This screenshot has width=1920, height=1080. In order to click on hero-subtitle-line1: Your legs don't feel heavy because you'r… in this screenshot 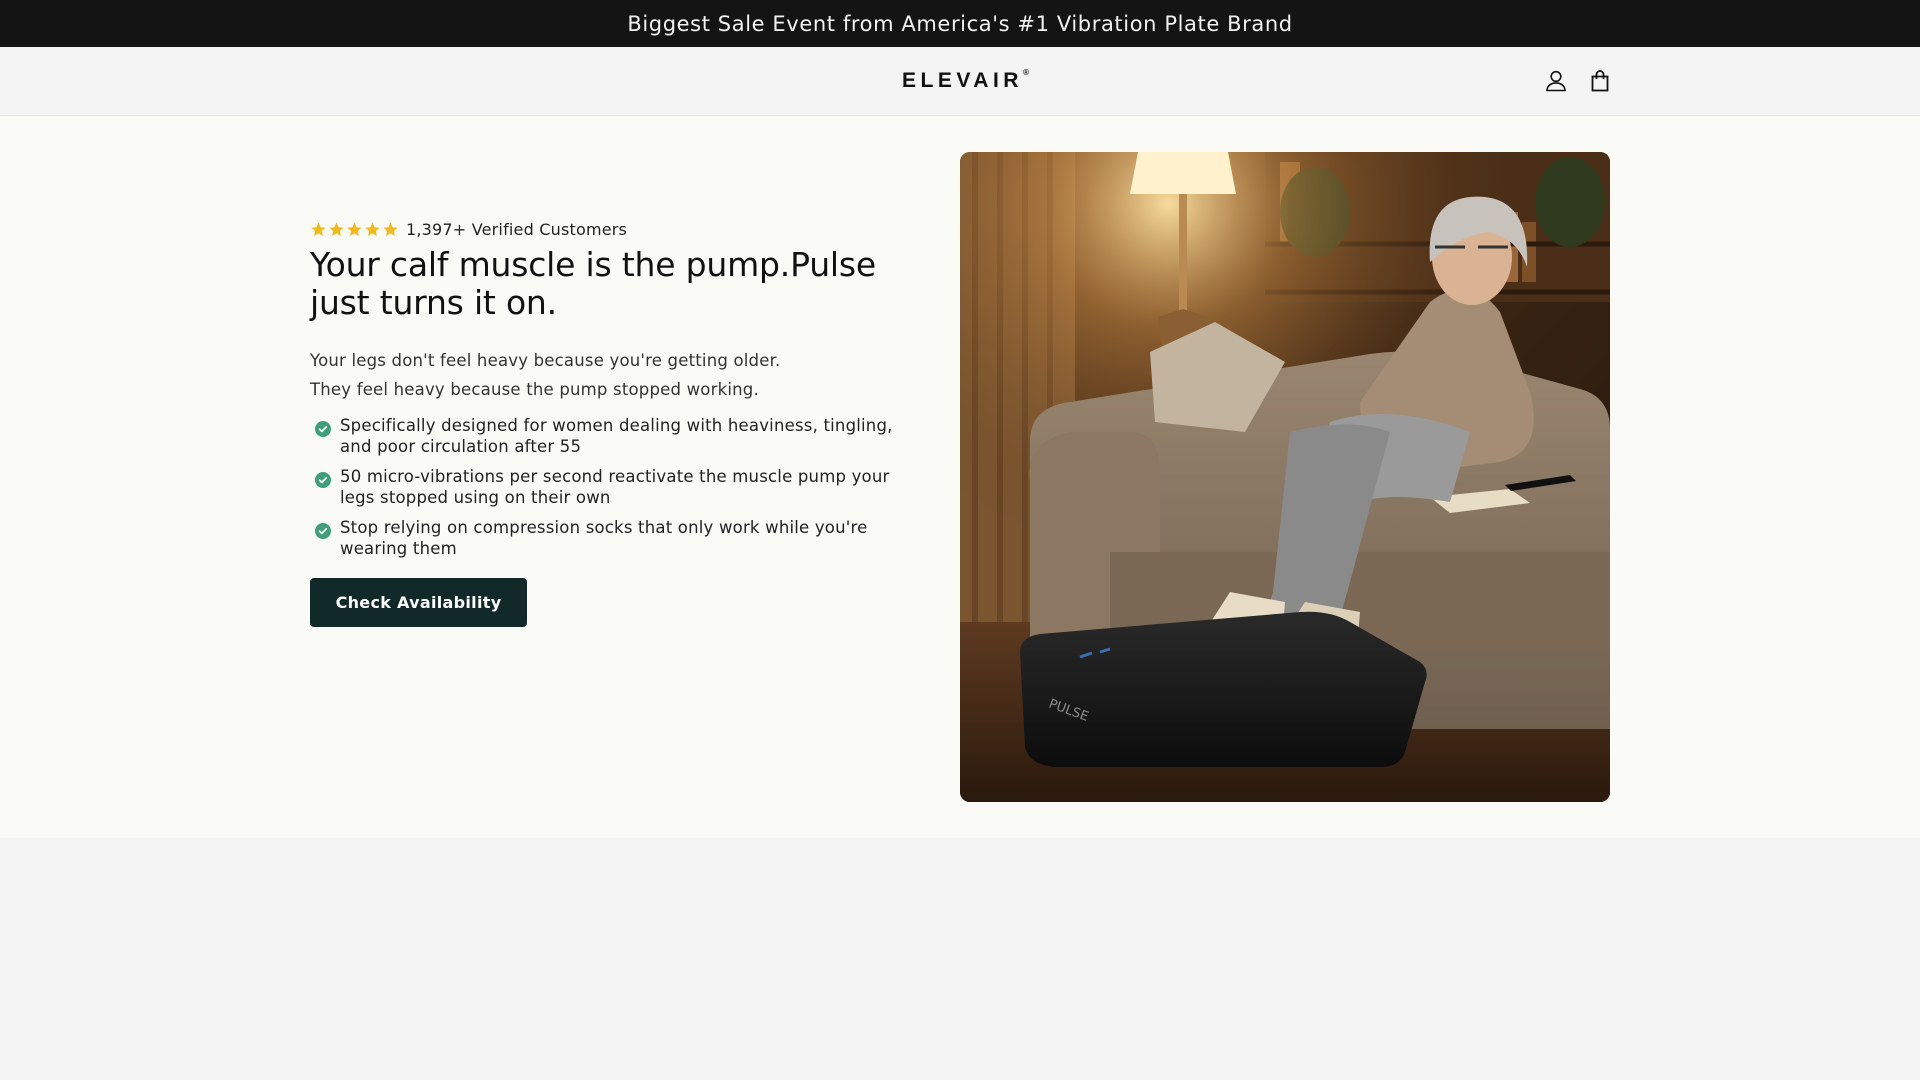, I will do `click(545, 360)`.